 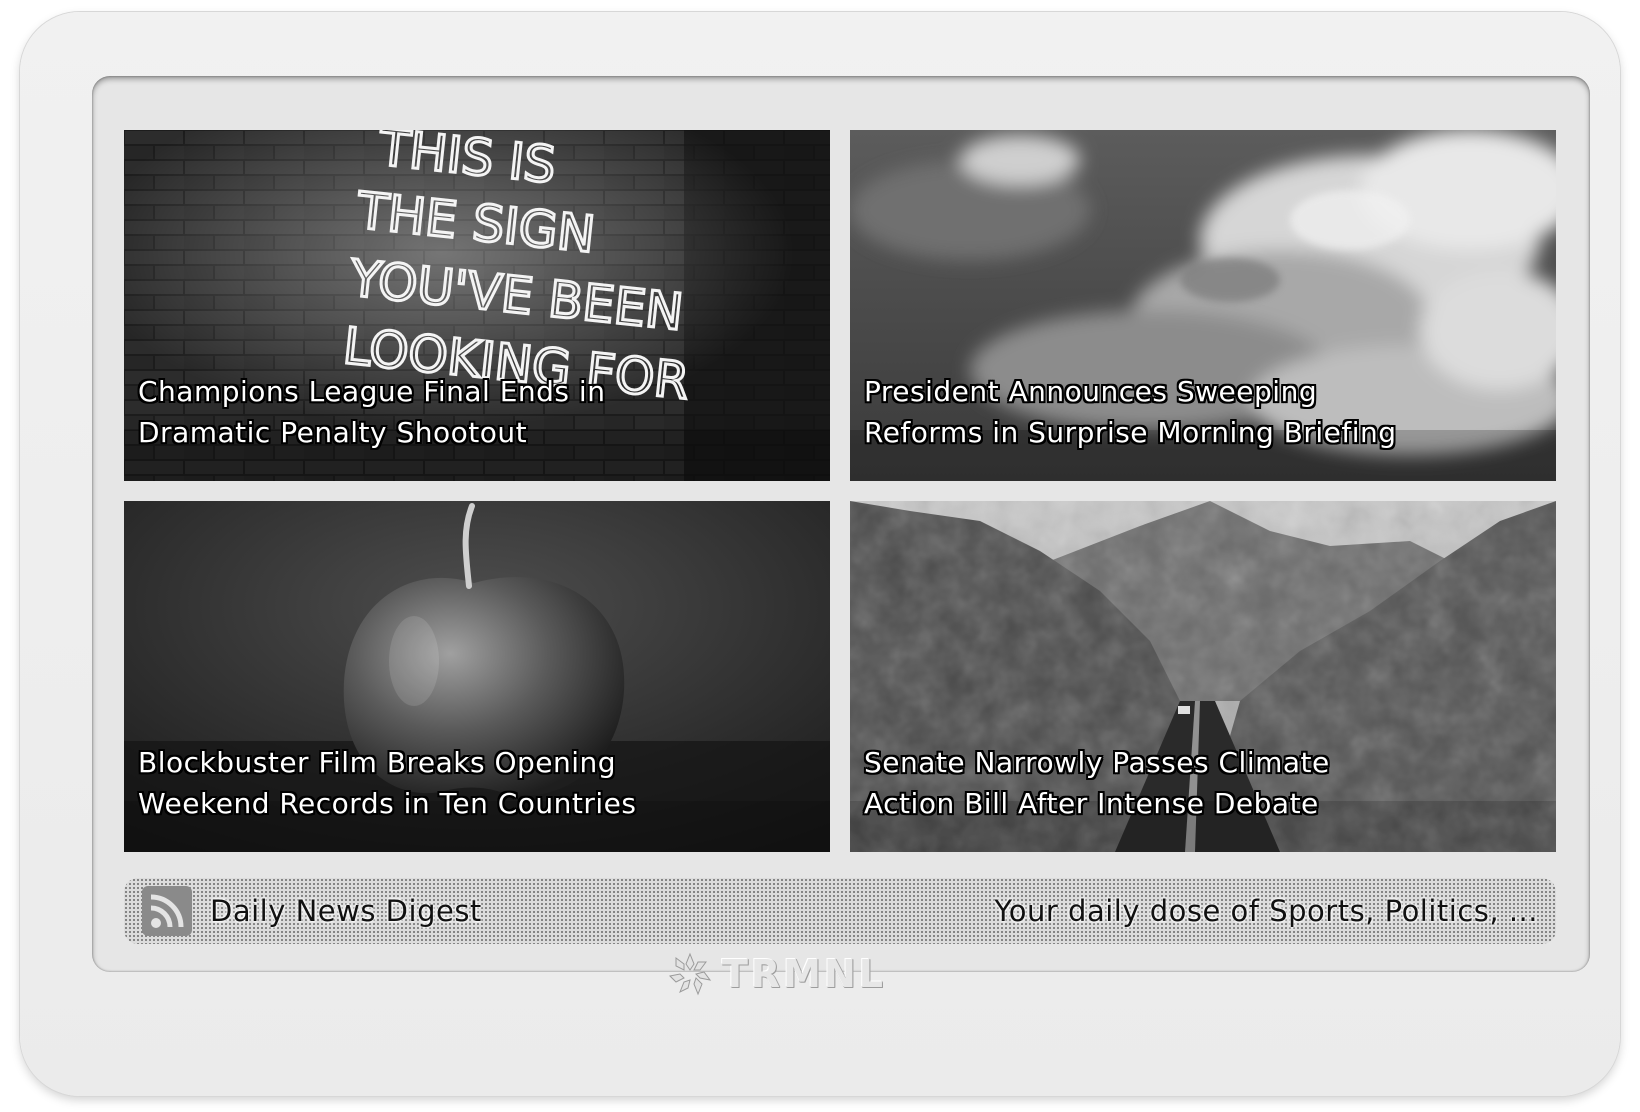 I want to click on rss-icon, so click(x=167, y=911).